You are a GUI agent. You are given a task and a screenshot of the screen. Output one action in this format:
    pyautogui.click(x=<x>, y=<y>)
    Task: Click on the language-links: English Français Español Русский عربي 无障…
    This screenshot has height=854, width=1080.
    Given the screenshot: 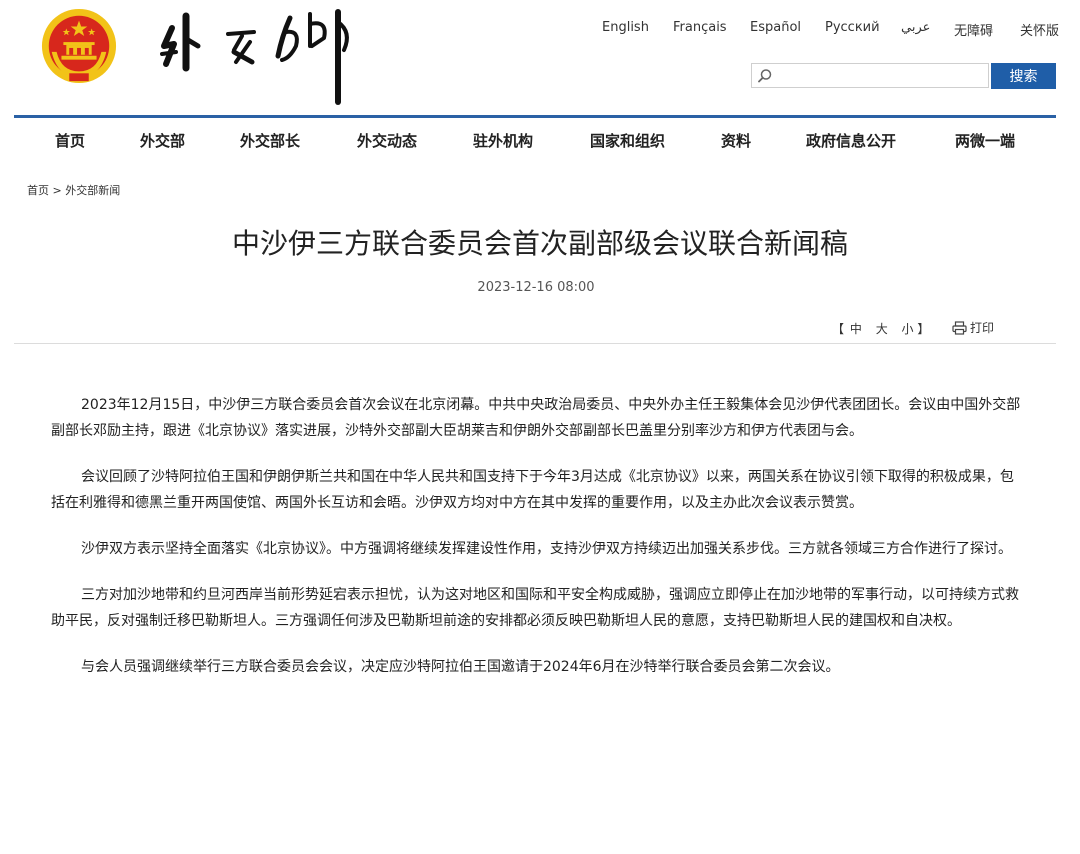 What is the action you would take?
    pyautogui.click(x=536, y=31)
    